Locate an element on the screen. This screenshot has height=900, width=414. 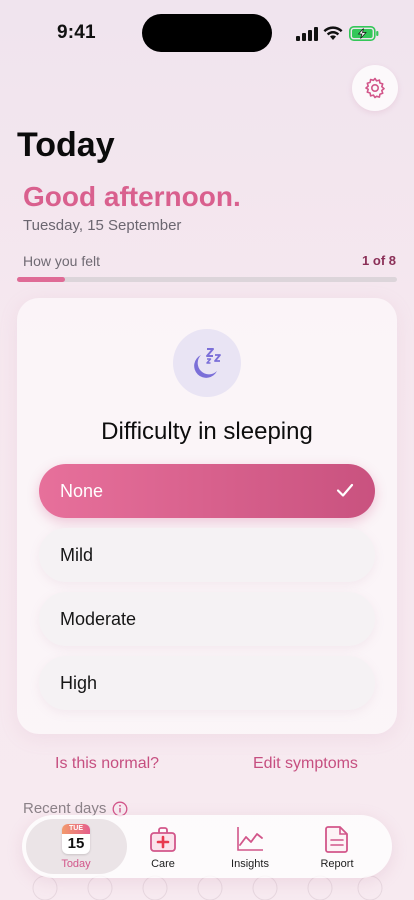
tab-label: Today is located at coordinates (76, 864).